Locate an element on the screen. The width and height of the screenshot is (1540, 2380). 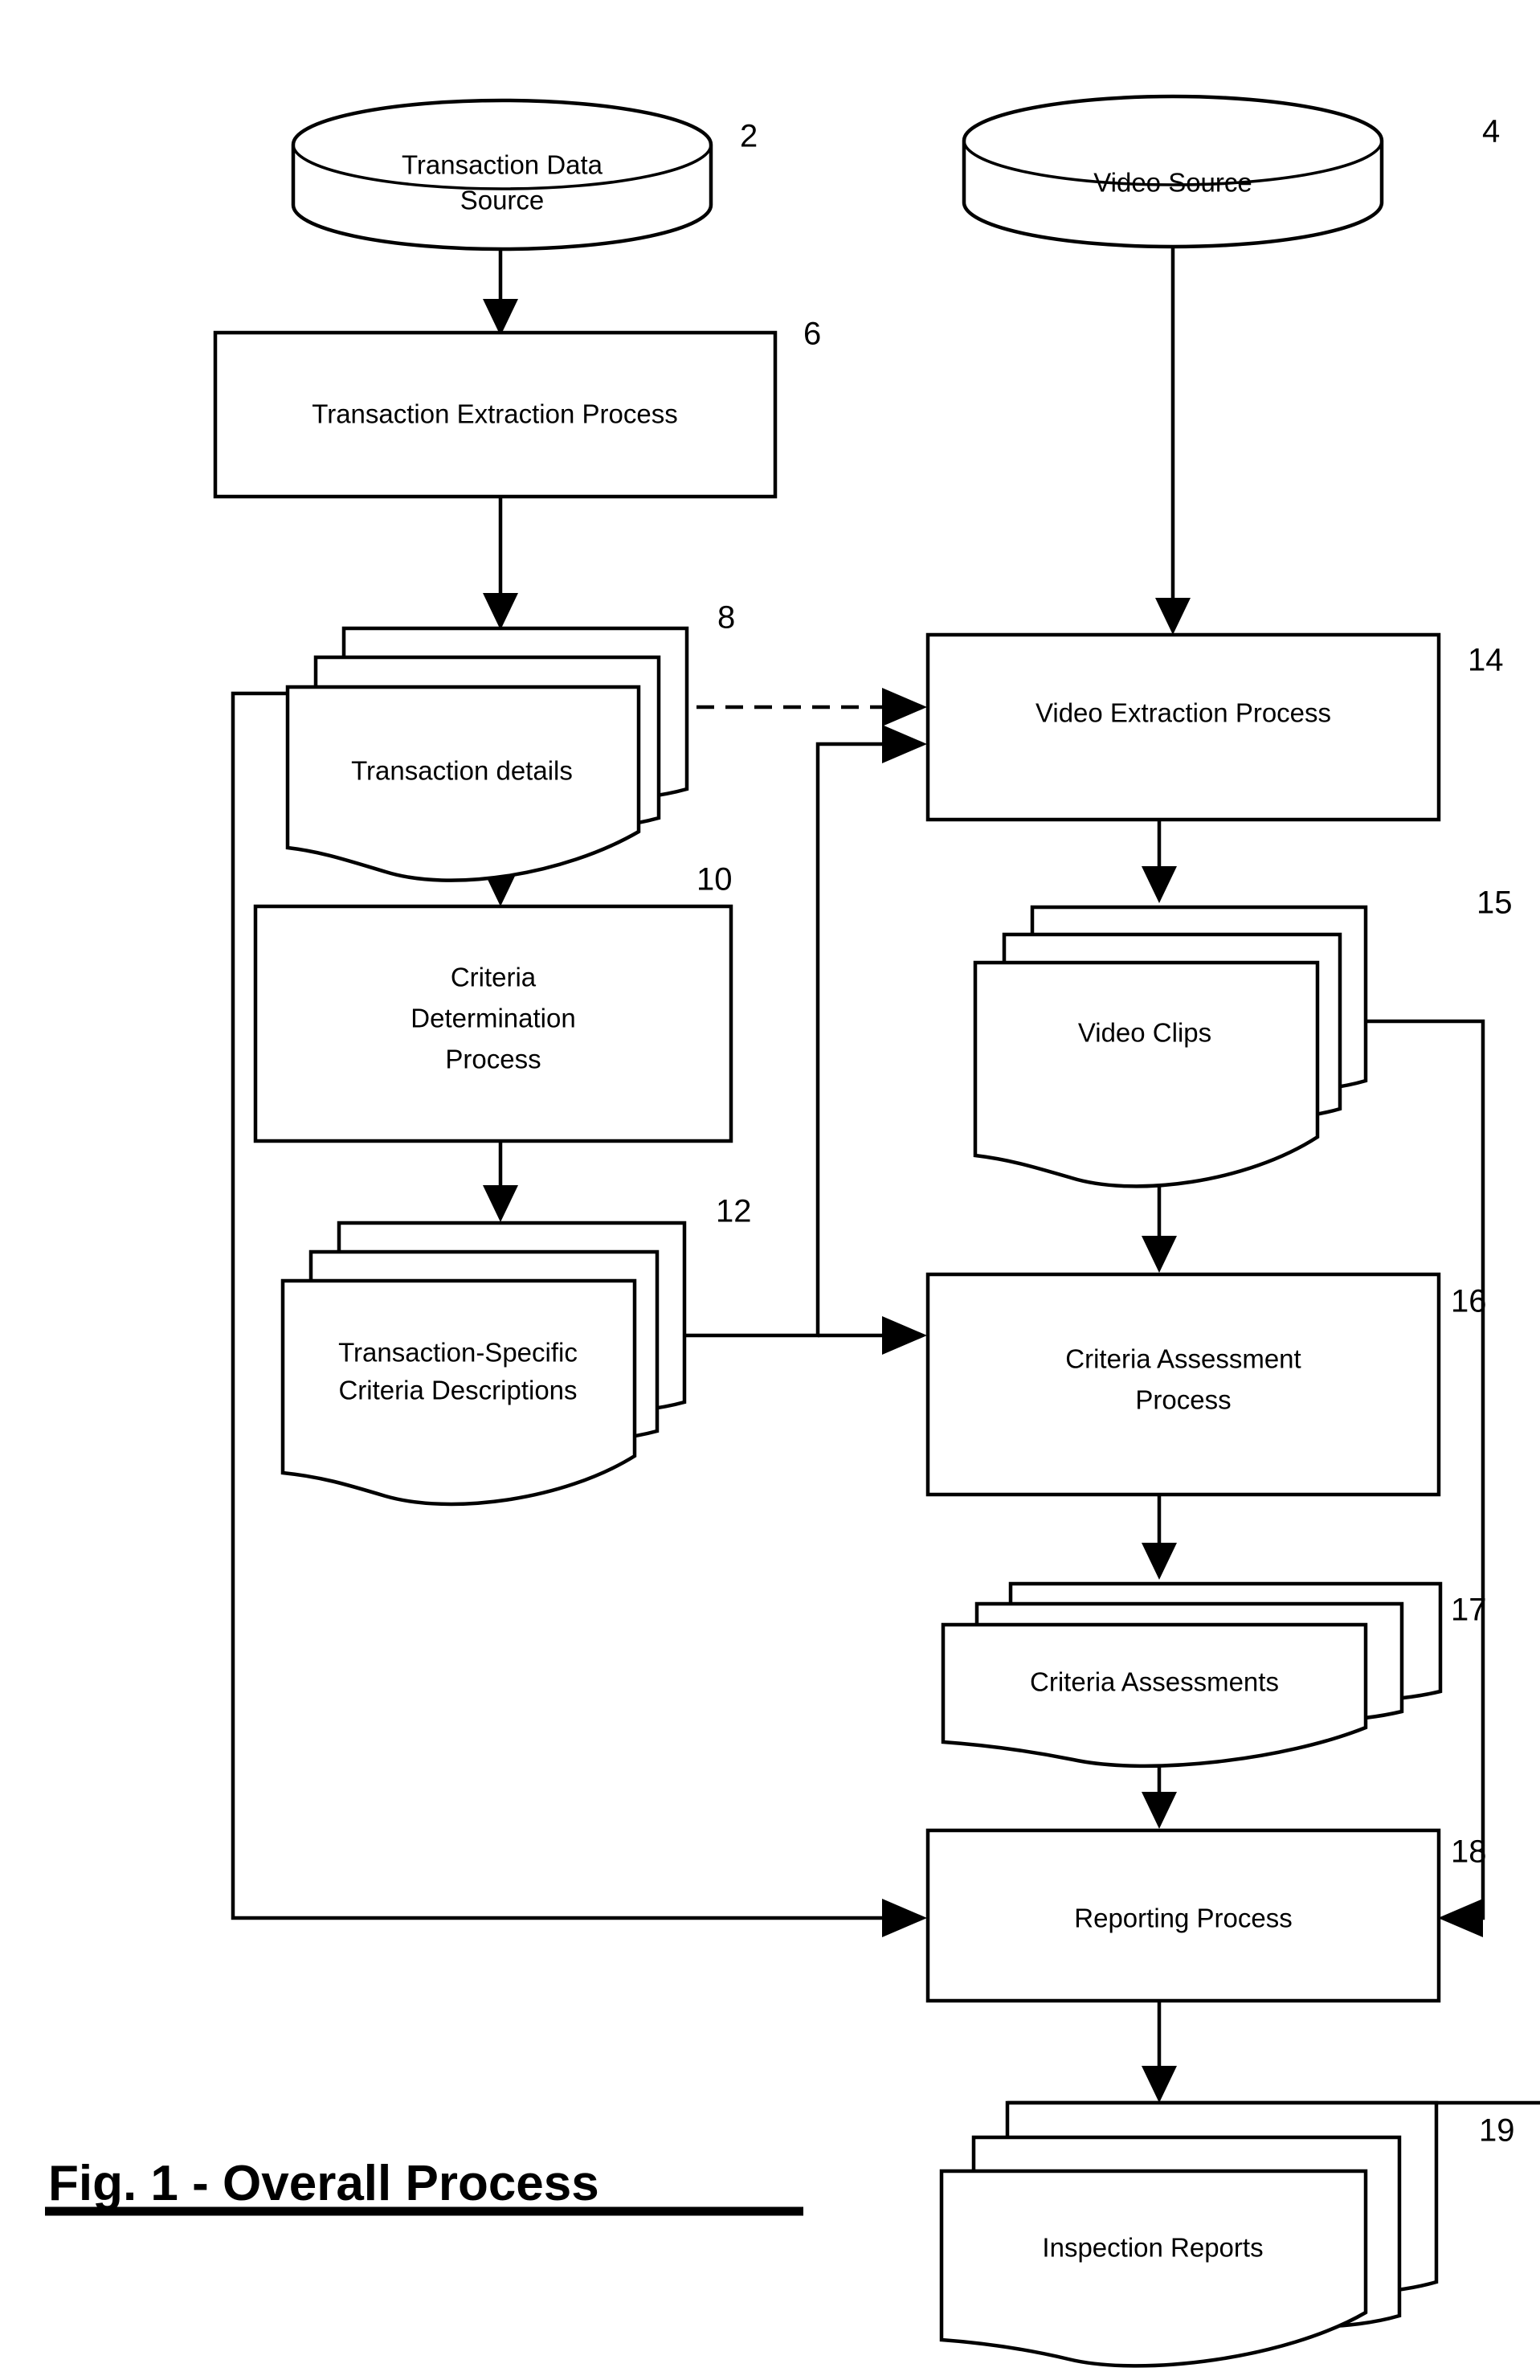
figure-caption-text: Fig. 1 - Overall Process is located at coordinates (323, 2183).